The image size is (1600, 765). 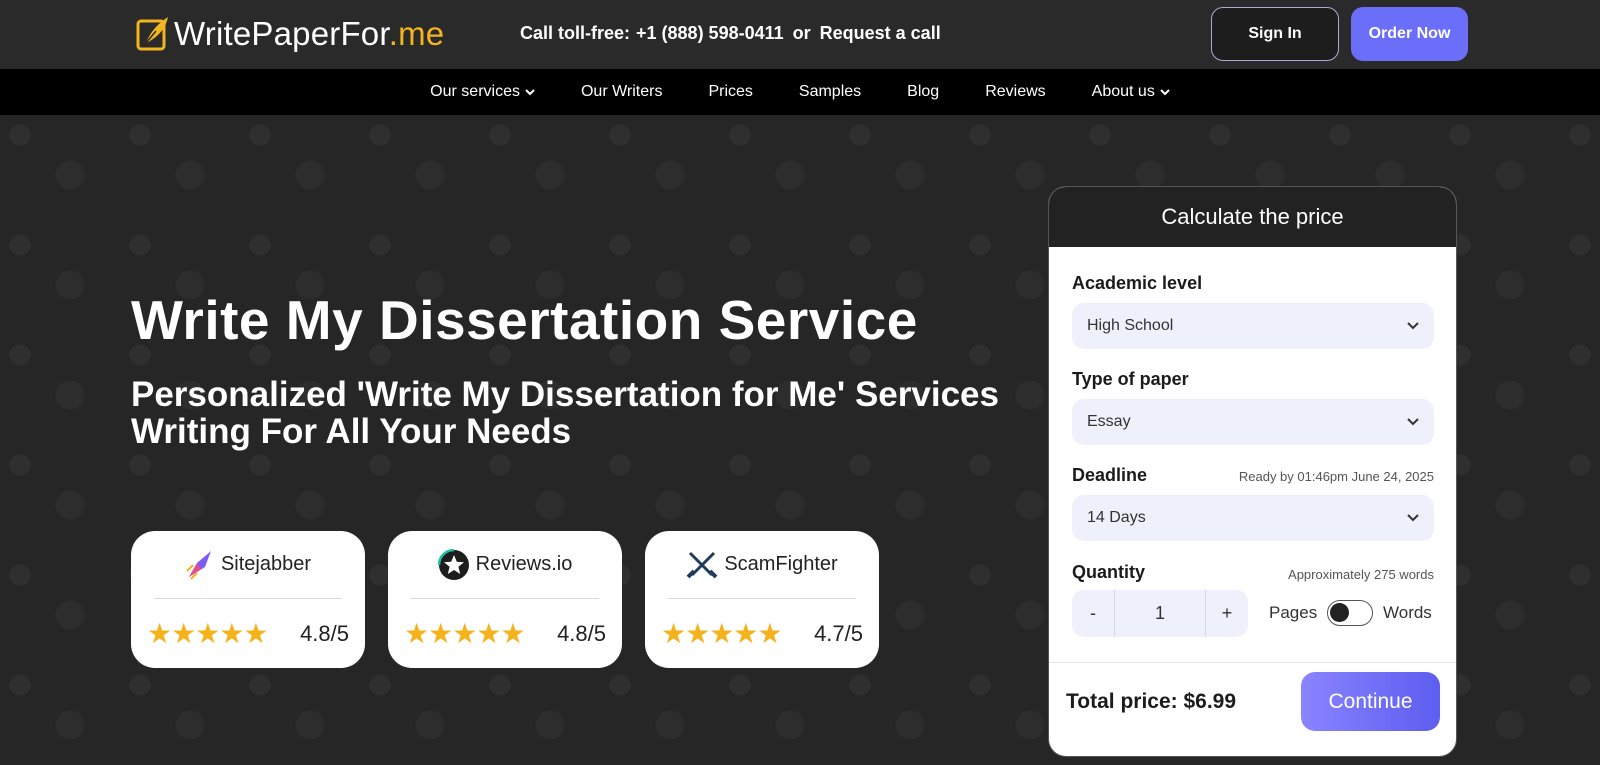 What do you see at coordinates (416, 33) in the screenshot?
I see `logo-text-accent: .me` at bounding box center [416, 33].